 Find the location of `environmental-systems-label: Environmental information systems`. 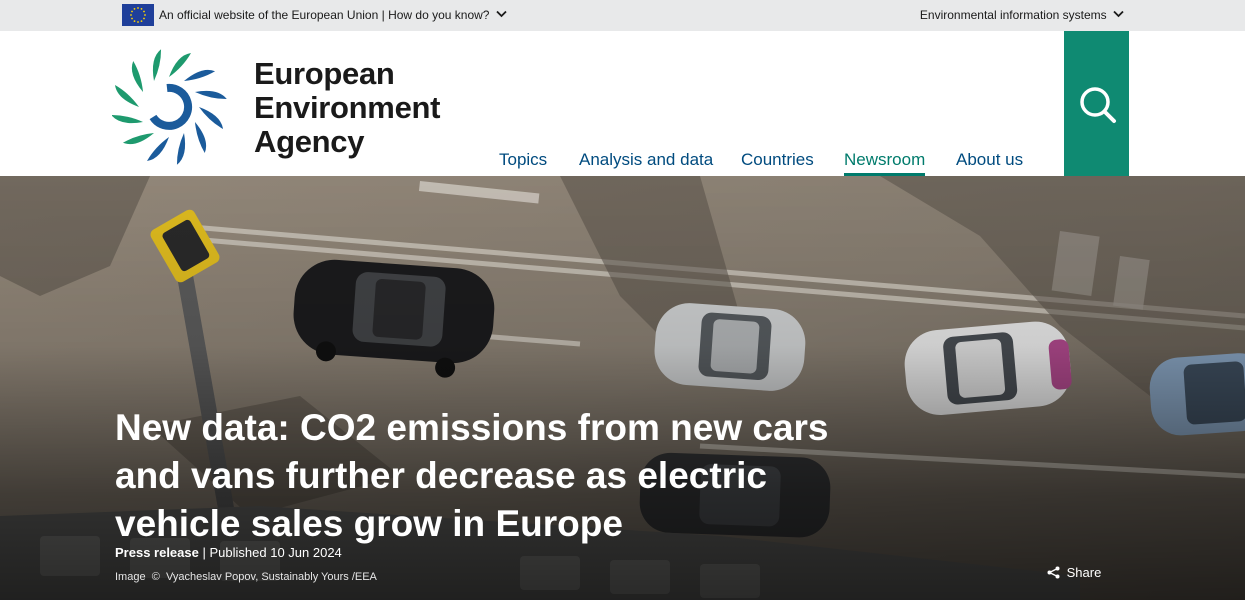

environmental-systems-label: Environmental information systems is located at coordinates (1013, 15).